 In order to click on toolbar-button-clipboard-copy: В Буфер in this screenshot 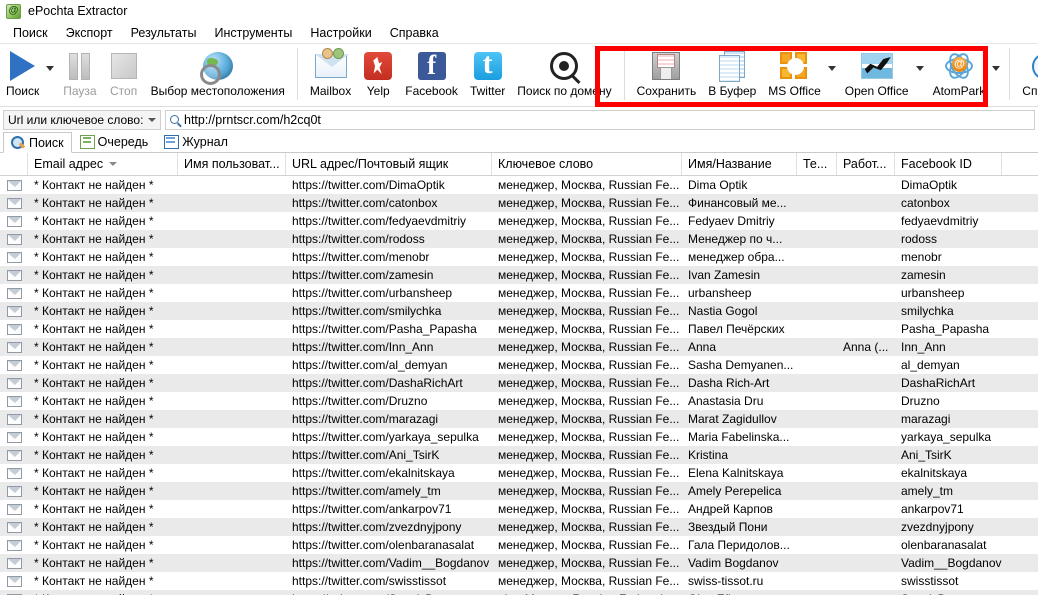, I will do `click(732, 71)`.